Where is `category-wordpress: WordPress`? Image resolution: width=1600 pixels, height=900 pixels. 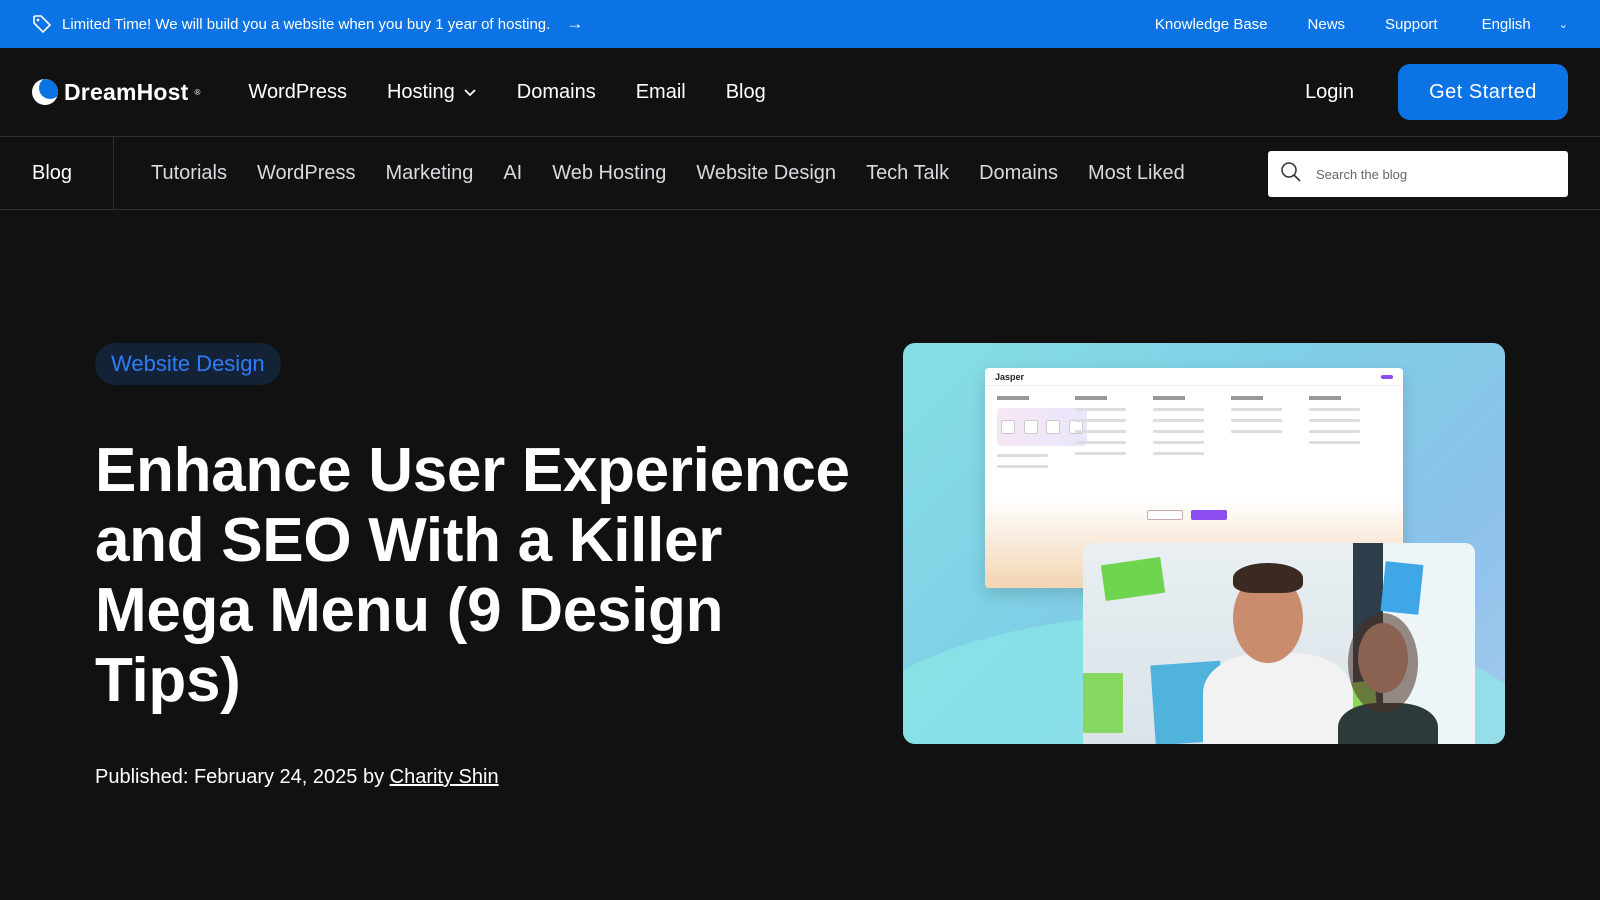 category-wordpress: WordPress is located at coordinates (306, 173).